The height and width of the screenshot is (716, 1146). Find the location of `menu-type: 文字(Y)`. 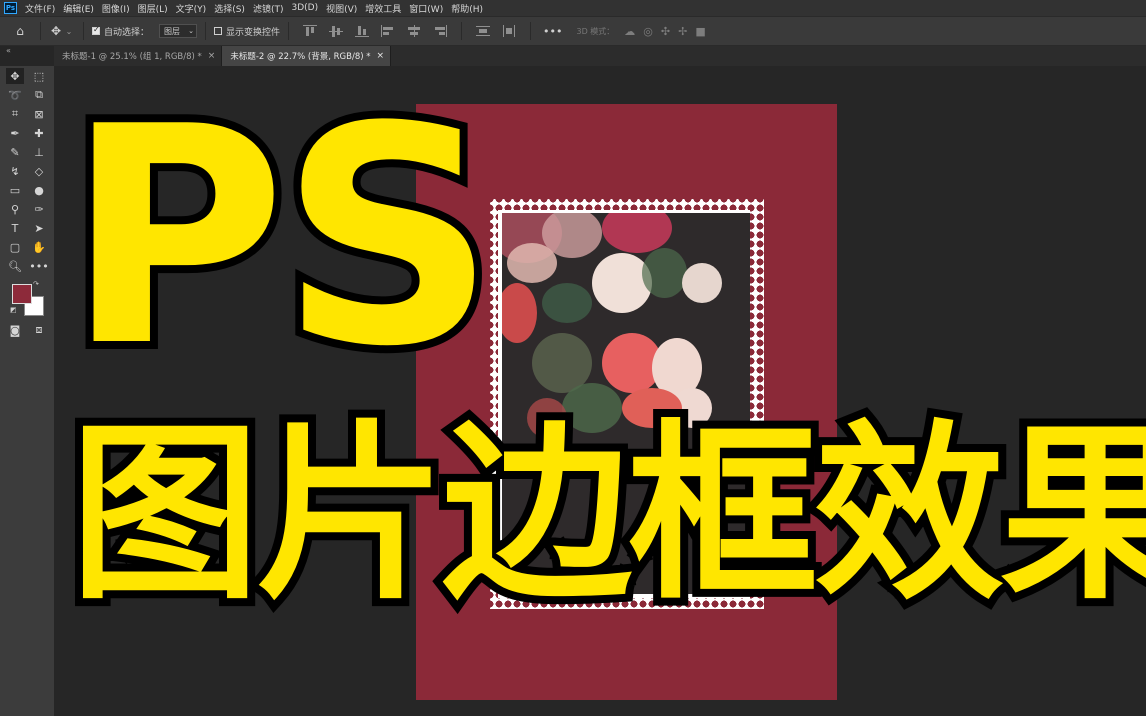

menu-type: 文字(Y) is located at coordinates (191, 8).